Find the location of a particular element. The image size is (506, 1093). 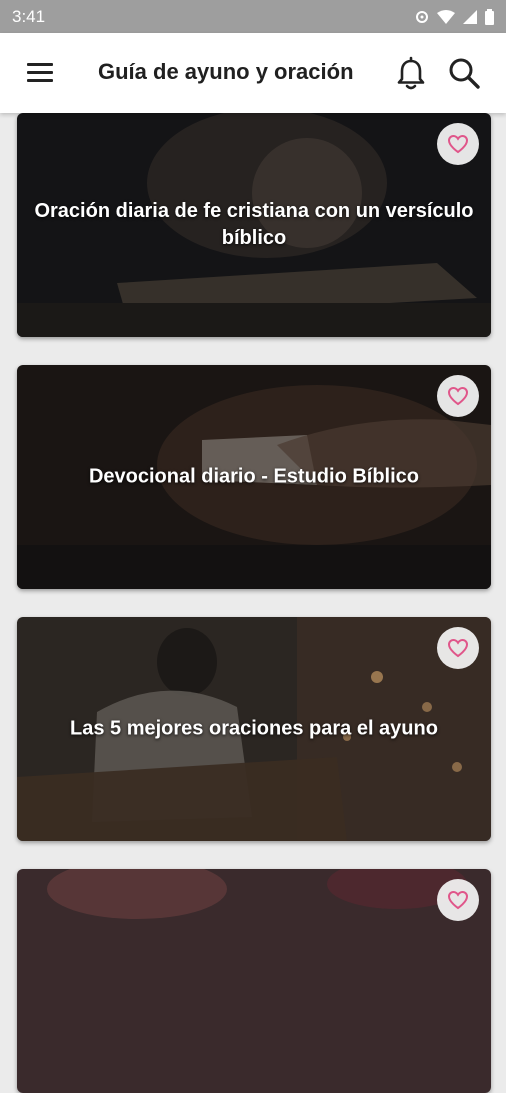

settings-icon is located at coordinates (422, 16).